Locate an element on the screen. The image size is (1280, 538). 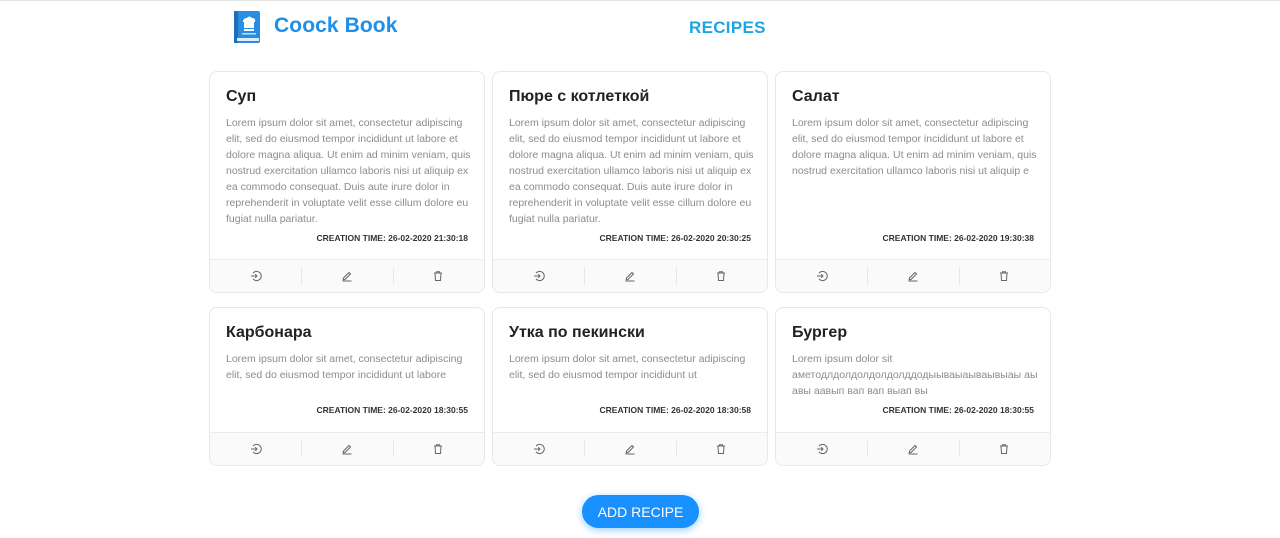
creation-time: CREATION TIME: 26-02-2020 20:30:25 is located at coordinates (675, 238).